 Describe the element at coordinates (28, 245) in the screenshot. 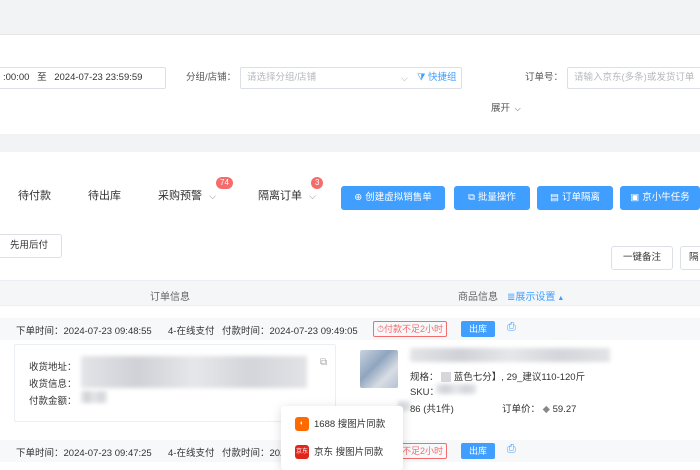

I see `button-label: 先用后付` at that location.